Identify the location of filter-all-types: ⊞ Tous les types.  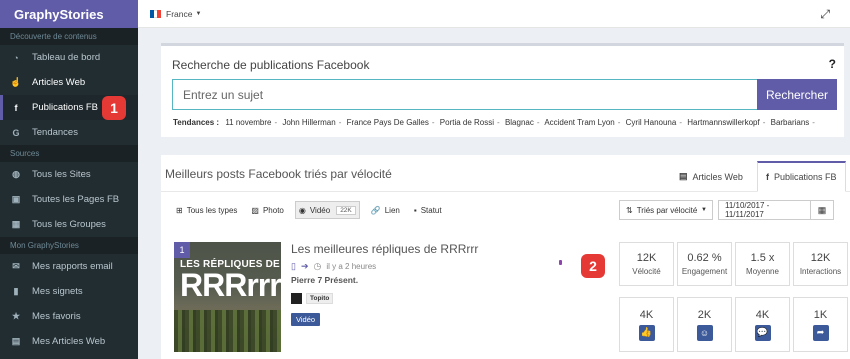
(206, 210).